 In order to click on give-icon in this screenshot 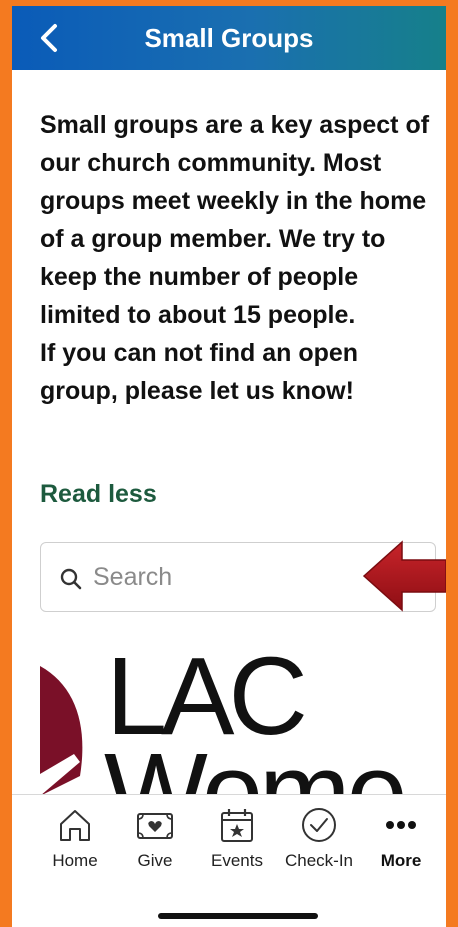, I will do `click(155, 826)`.